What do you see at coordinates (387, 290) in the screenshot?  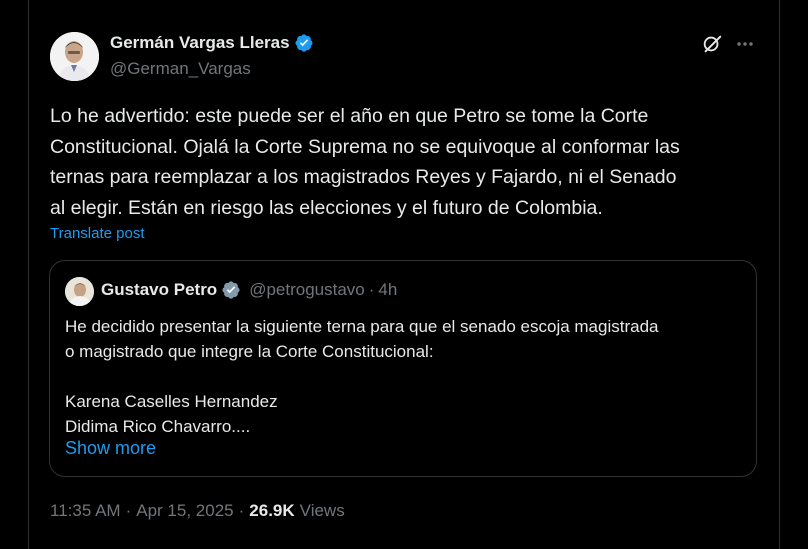 I see `quote-timestamp: 4h` at bounding box center [387, 290].